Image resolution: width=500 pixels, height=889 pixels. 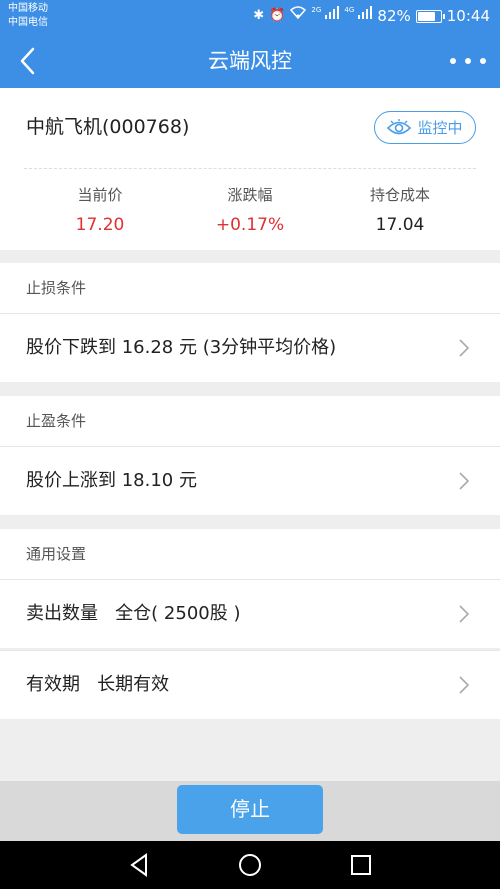 What do you see at coordinates (394, 16) in the screenshot?
I see `battery-percent: 82%` at bounding box center [394, 16].